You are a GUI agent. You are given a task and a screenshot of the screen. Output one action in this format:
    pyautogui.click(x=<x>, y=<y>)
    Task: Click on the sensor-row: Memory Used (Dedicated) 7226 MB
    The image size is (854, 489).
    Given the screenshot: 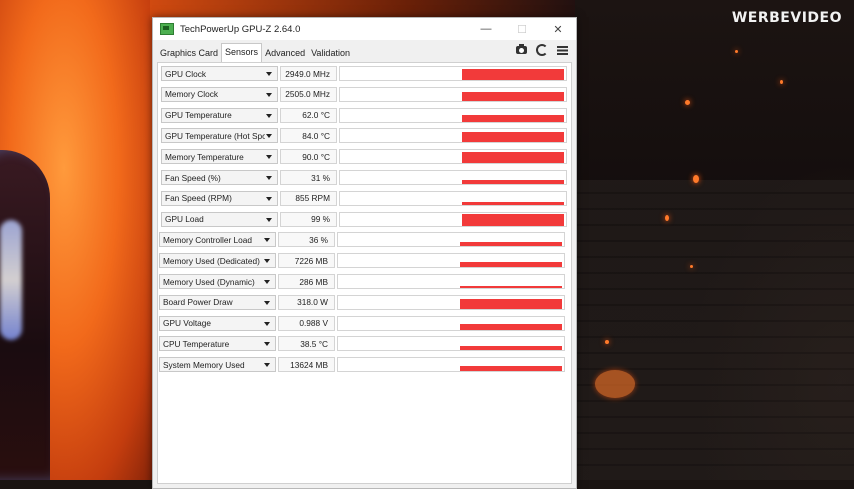 What is the action you would take?
    pyautogui.click(x=362, y=260)
    